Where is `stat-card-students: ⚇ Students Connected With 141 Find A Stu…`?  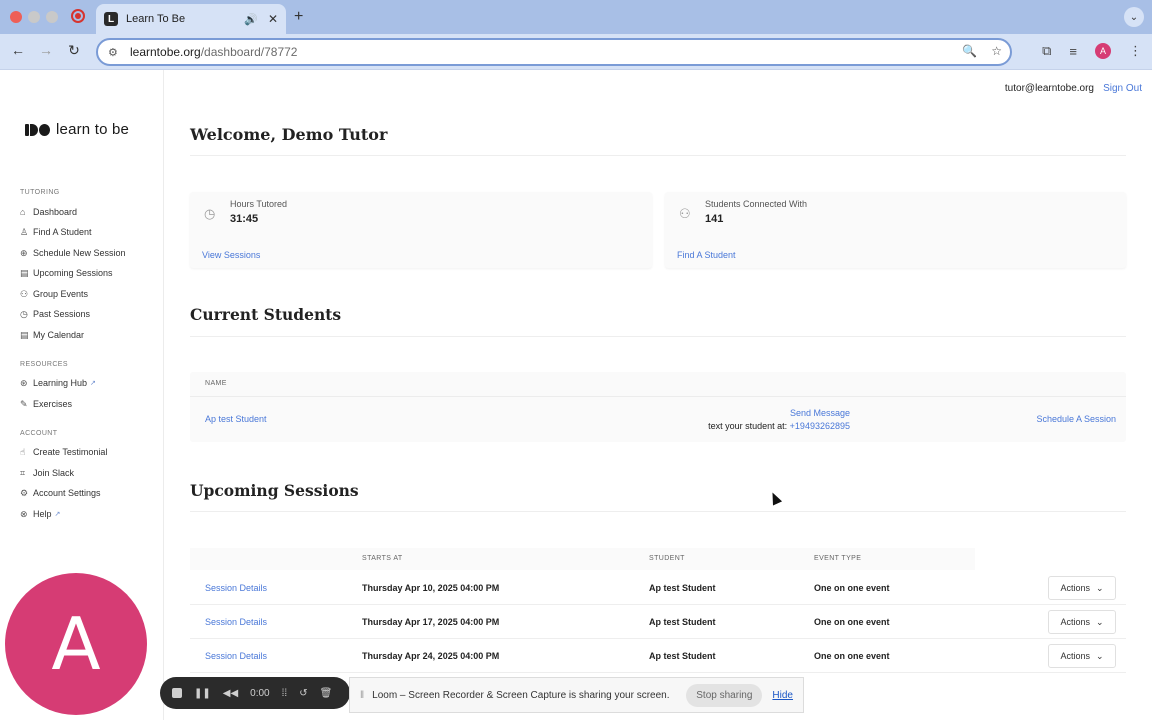 stat-card-students: ⚇ Students Connected With 141 Find A Stu… is located at coordinates (895, 230).